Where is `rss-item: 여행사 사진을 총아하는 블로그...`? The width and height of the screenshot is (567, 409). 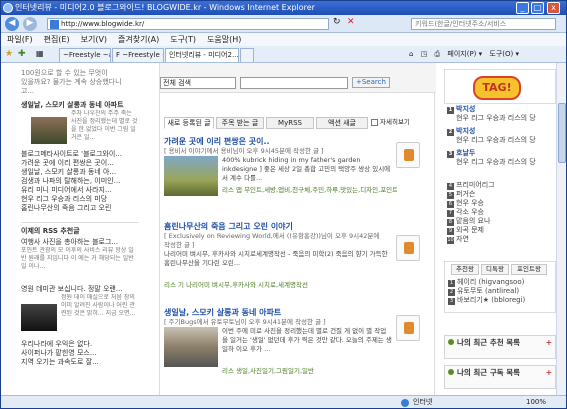 rss-item: 여행사 사진을 총아하는 블로그... is located at coordinates (80, 242).